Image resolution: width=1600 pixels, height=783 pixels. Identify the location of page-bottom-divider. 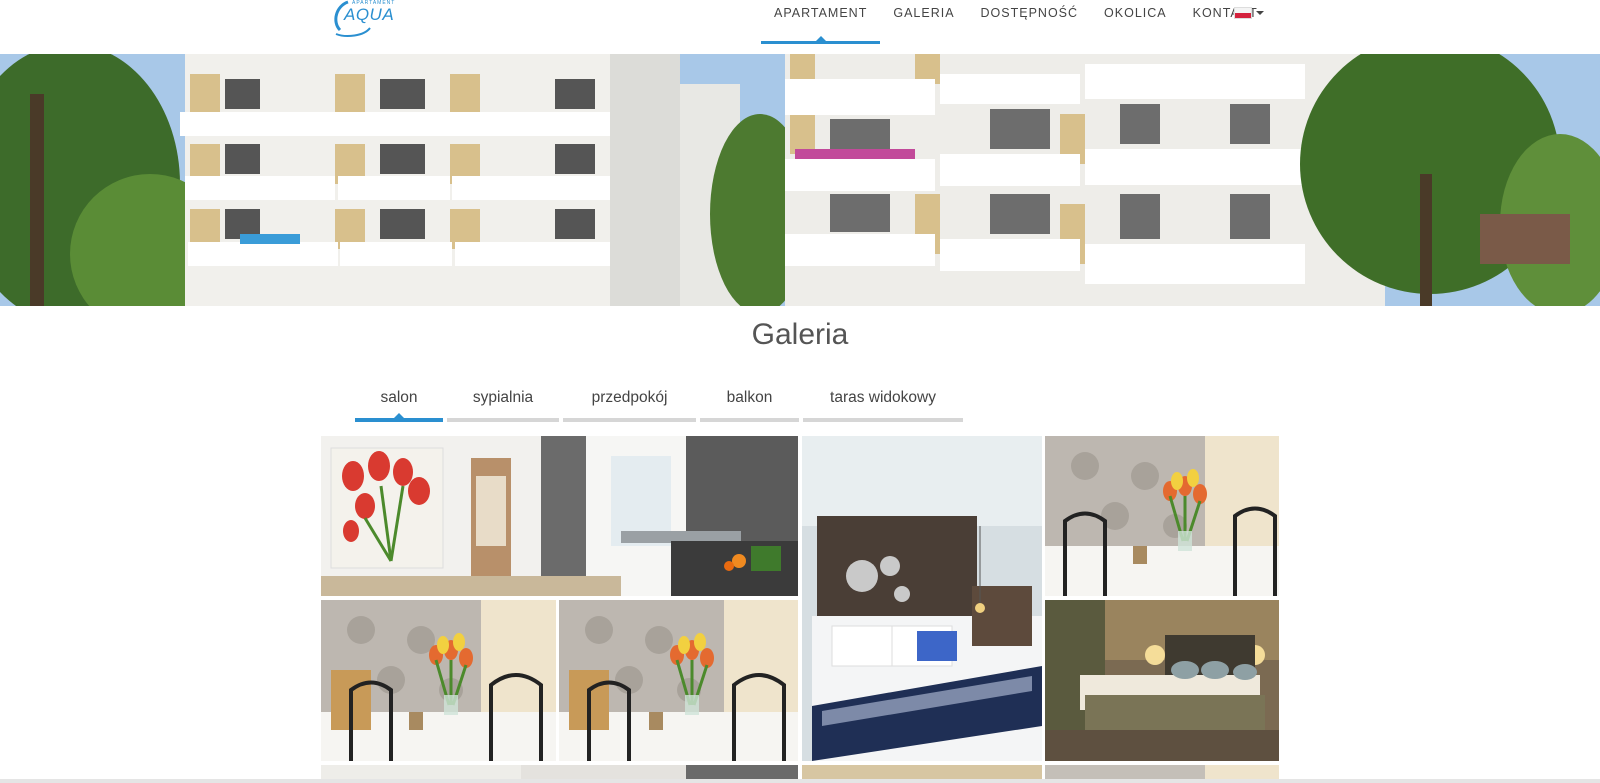
(800, 781).